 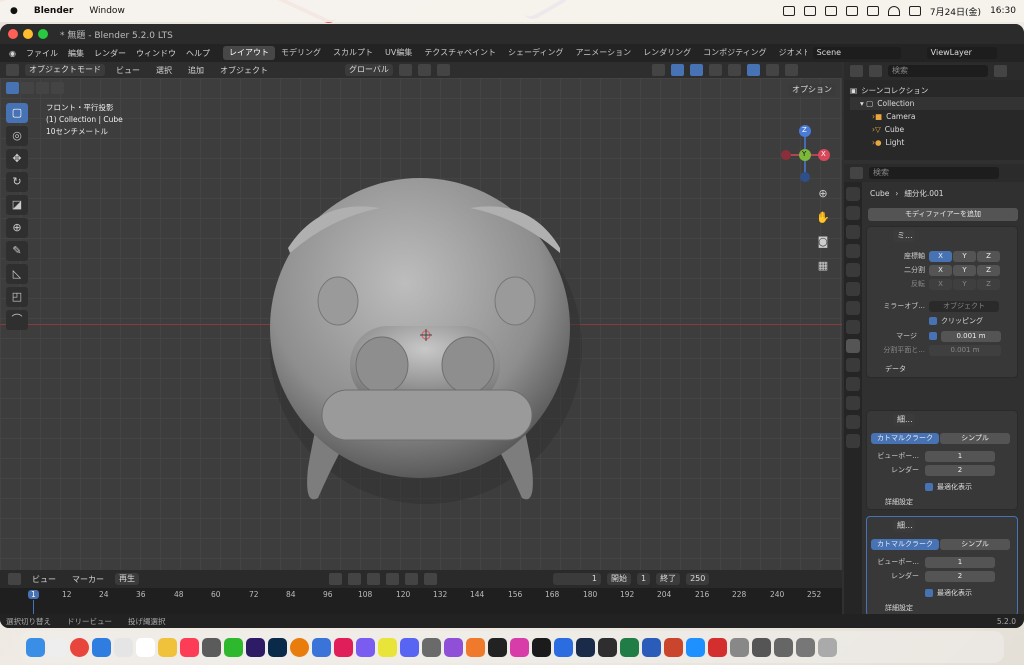 What do you see at coordinates (823, 218) in the screenshot?
I see `pan-hand-icon: ✋` at bounding box center [823, 218].